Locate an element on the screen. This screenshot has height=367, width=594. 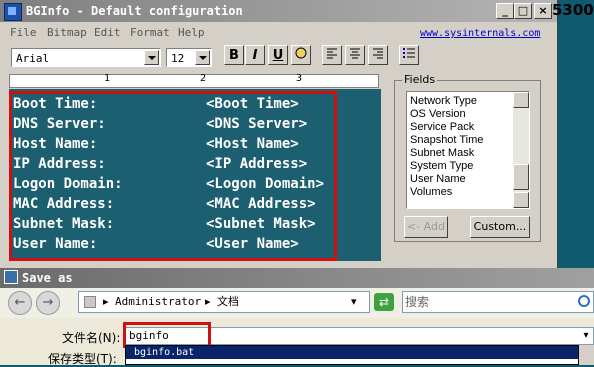
folder-icon is located at coordinates (90, 302).